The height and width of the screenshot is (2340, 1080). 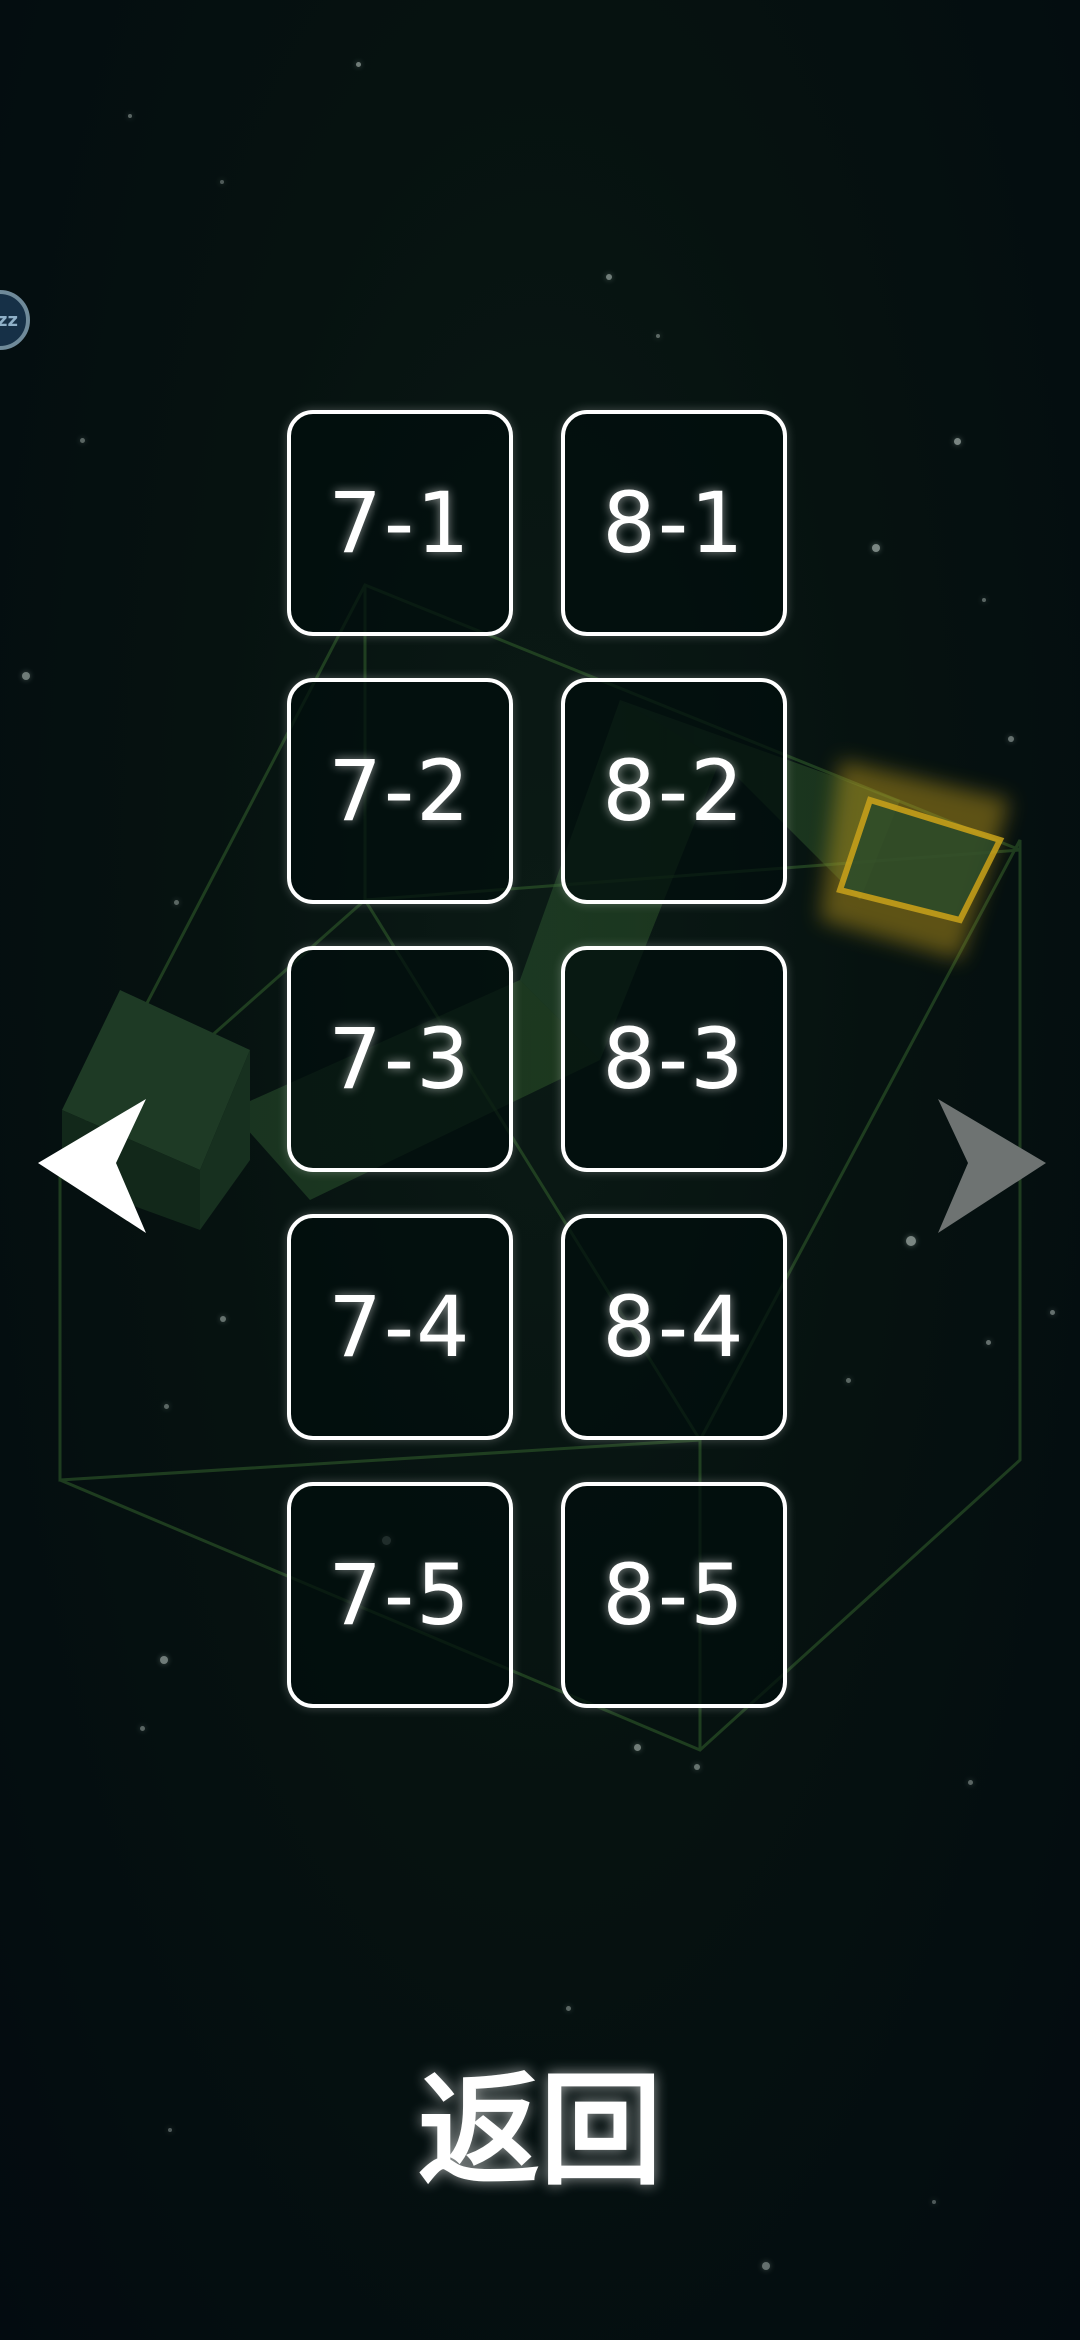 What do you see at coordinates (674, 1595) in the screenshot?
I see `level-button-8-5: 8-5` at bounding box center [674, 1595].